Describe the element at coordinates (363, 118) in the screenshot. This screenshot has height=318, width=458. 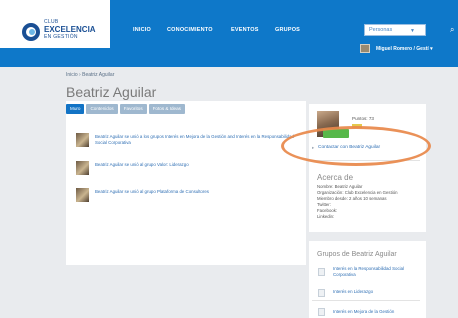
I see `points-label: Puntos: 73` at that location.